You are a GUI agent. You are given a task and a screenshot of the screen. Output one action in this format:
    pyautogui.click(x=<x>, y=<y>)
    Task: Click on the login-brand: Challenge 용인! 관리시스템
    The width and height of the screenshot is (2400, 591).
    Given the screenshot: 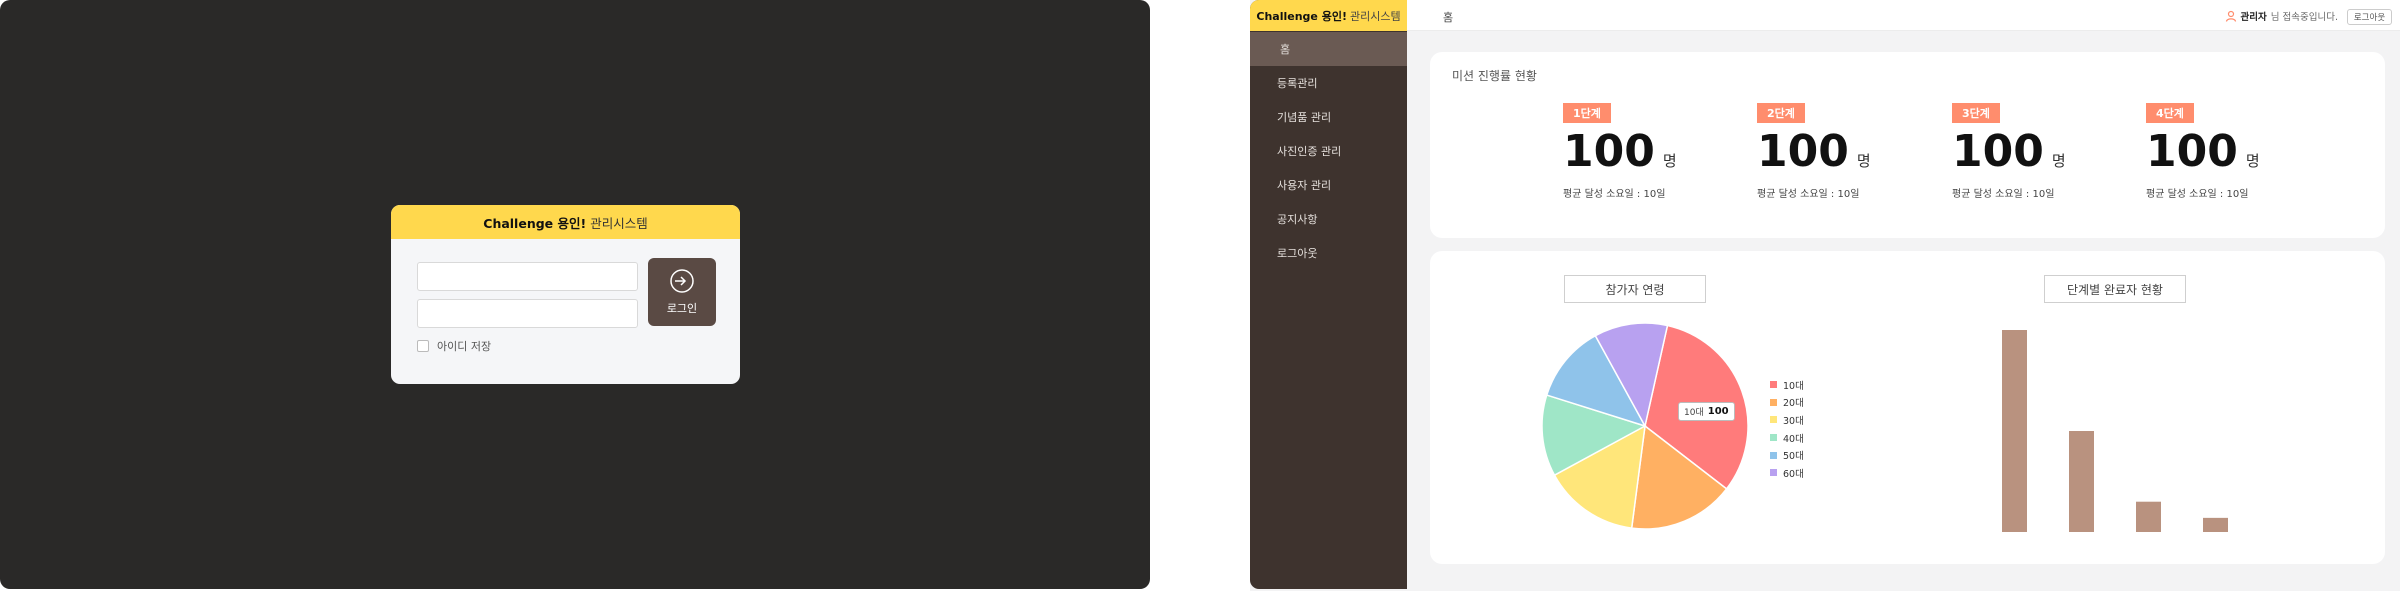 What is the action you would take?
    pyautogui.click(x=565, y=222)
    